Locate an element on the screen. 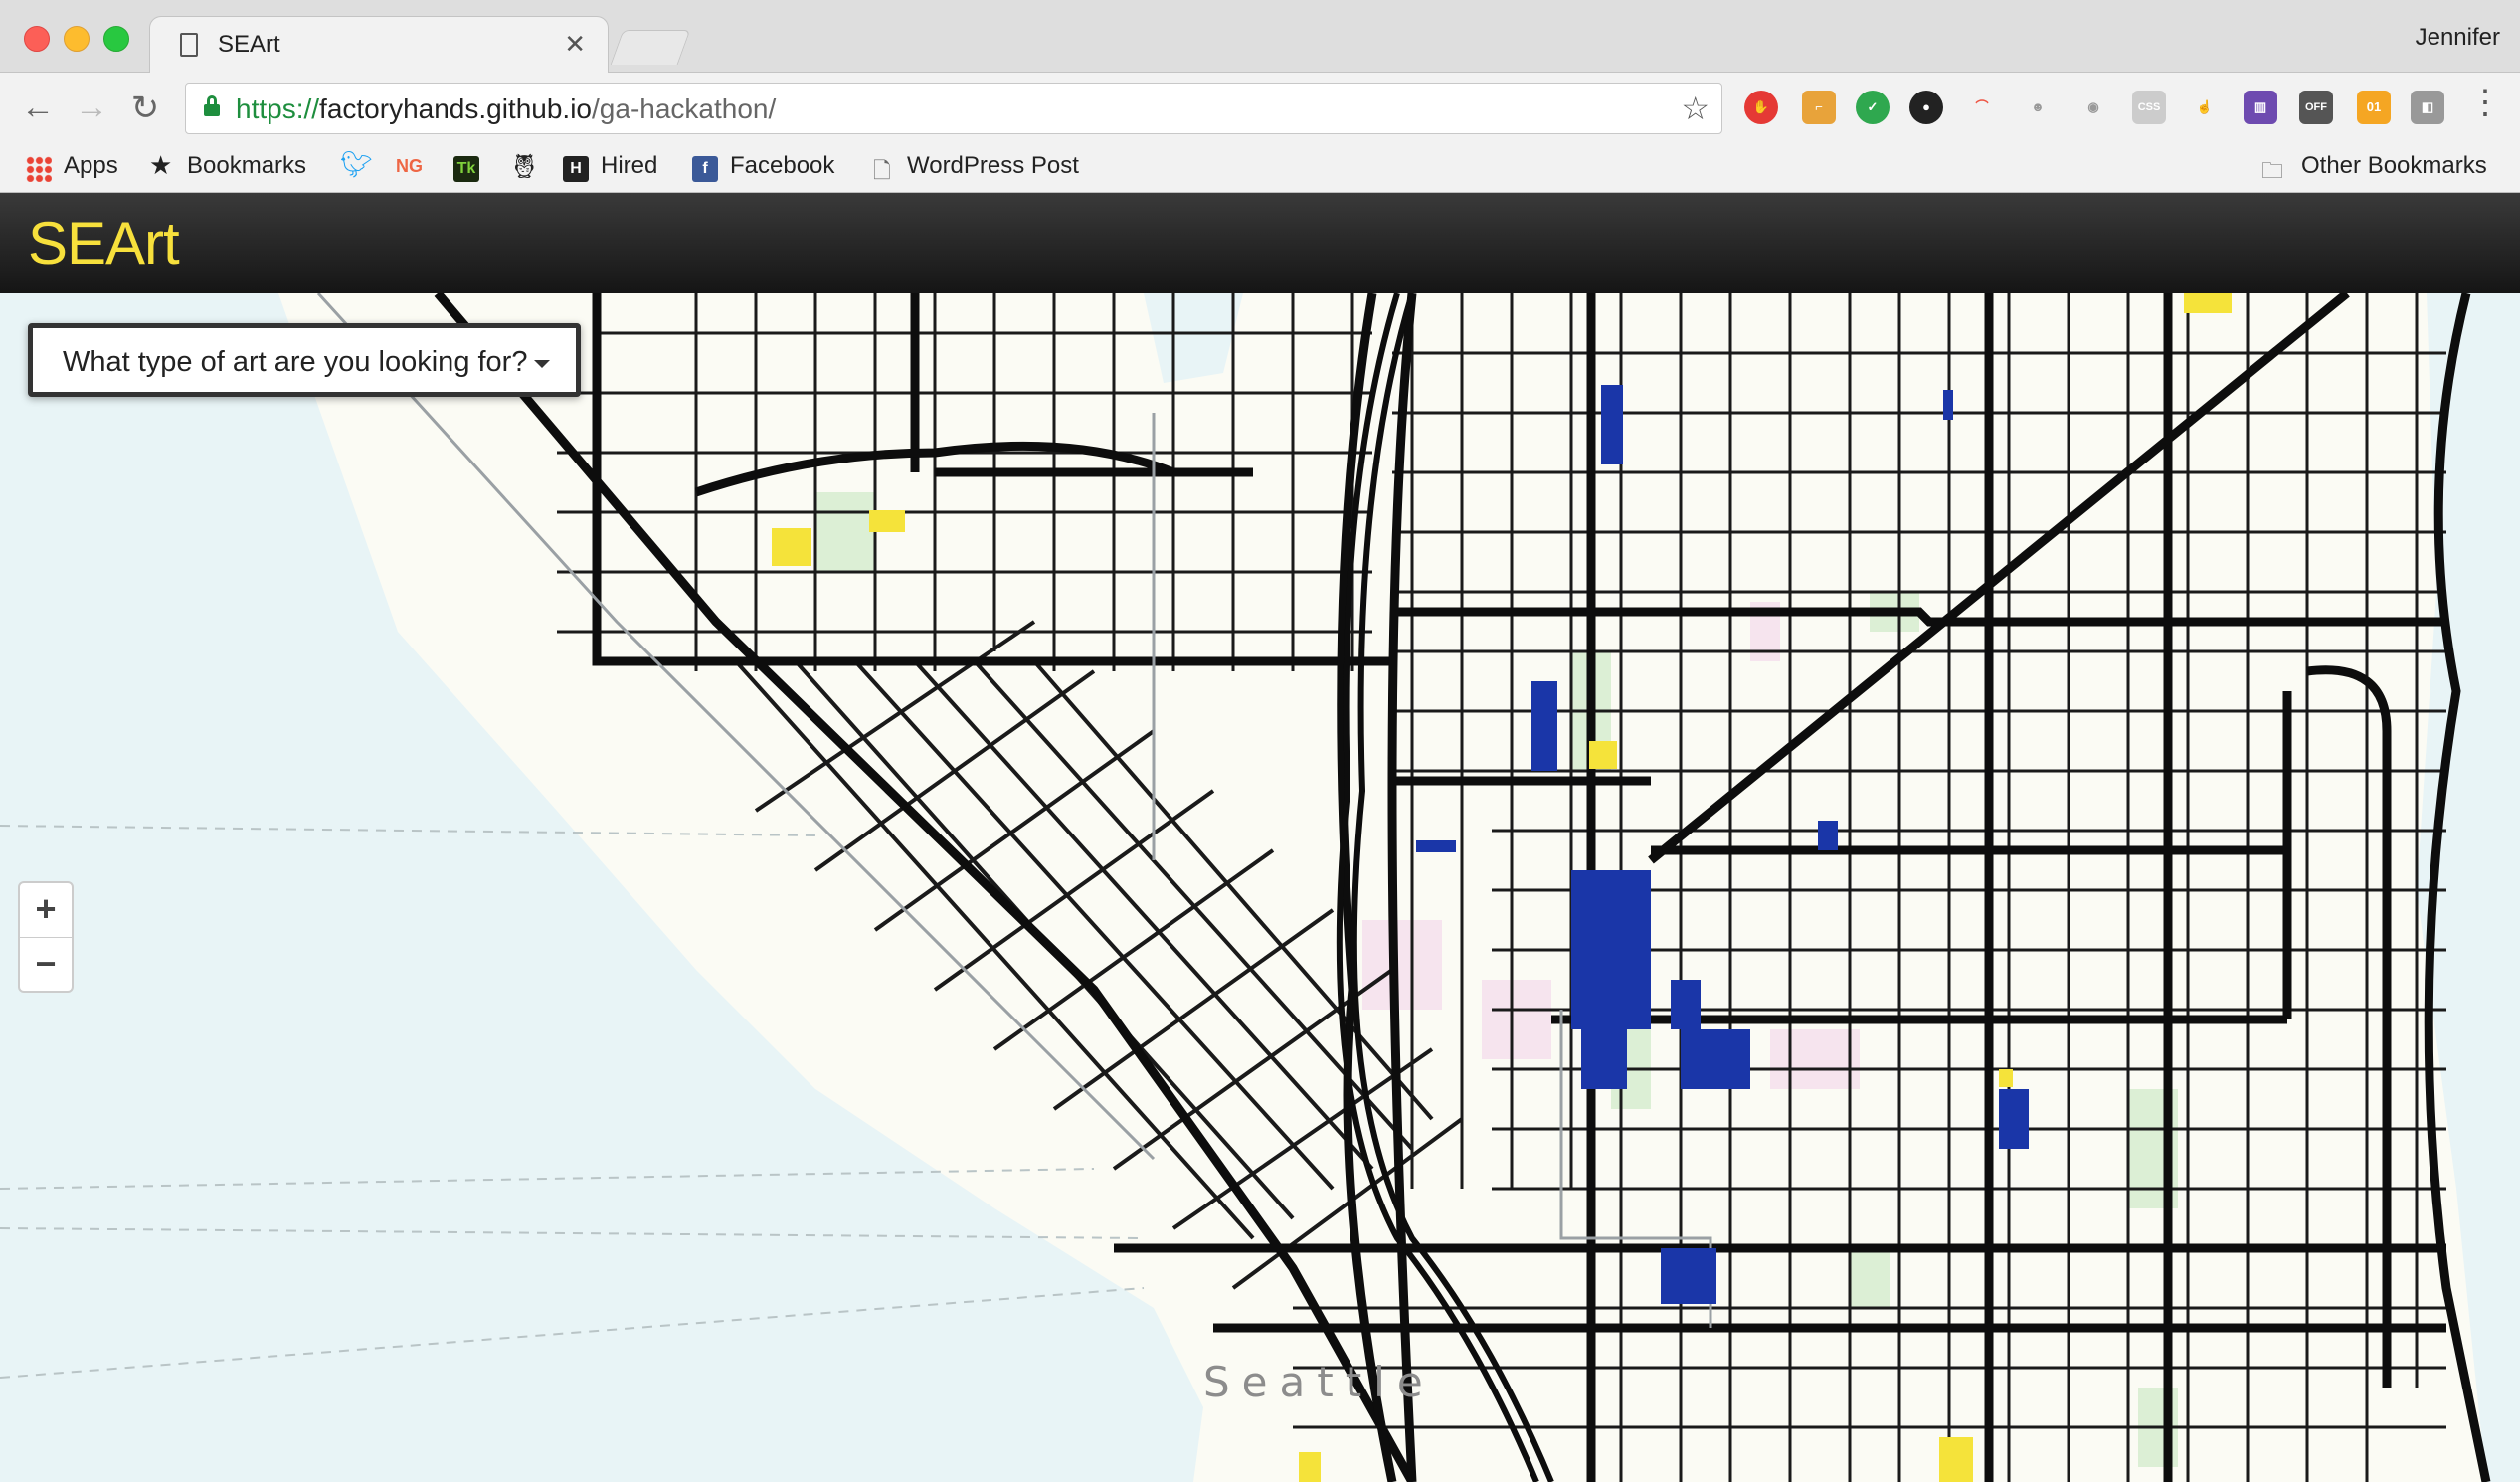  profile-name: Jennifer is located at coordinates (2458, 38).